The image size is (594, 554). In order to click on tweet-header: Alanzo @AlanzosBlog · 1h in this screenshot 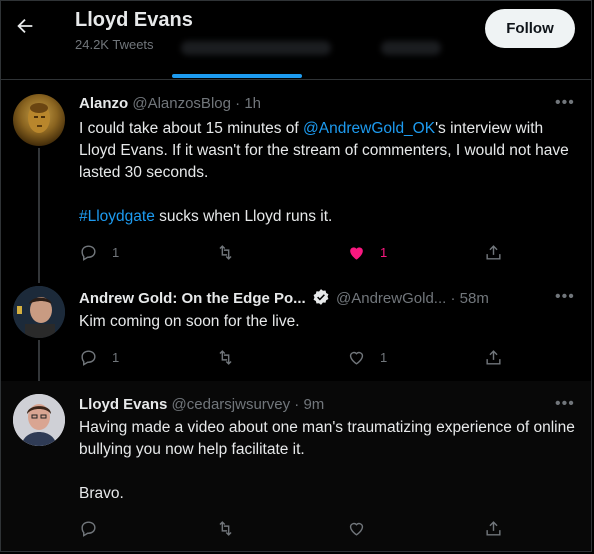, I will do `click(170, 103)`.